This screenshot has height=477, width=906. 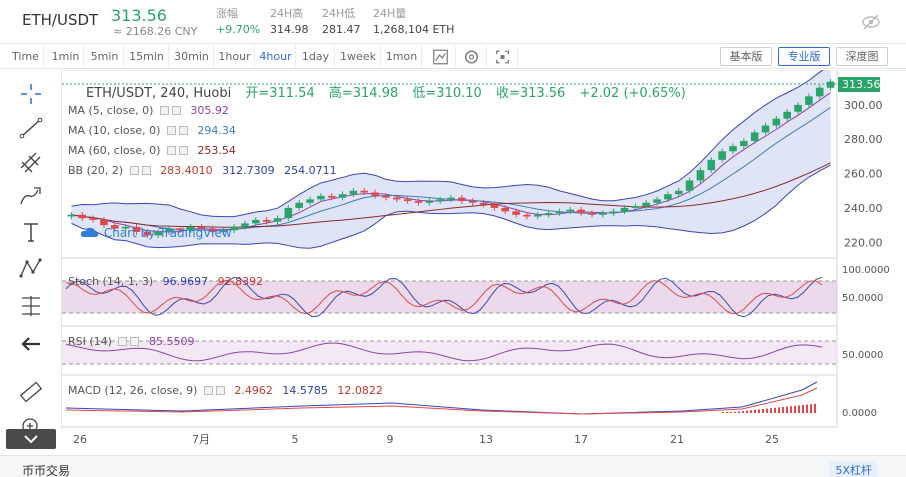 What do you see at coordinates (105, 56) in the screenshot?
I see `tf-5min: 5min` at bounding box center [105, 56].